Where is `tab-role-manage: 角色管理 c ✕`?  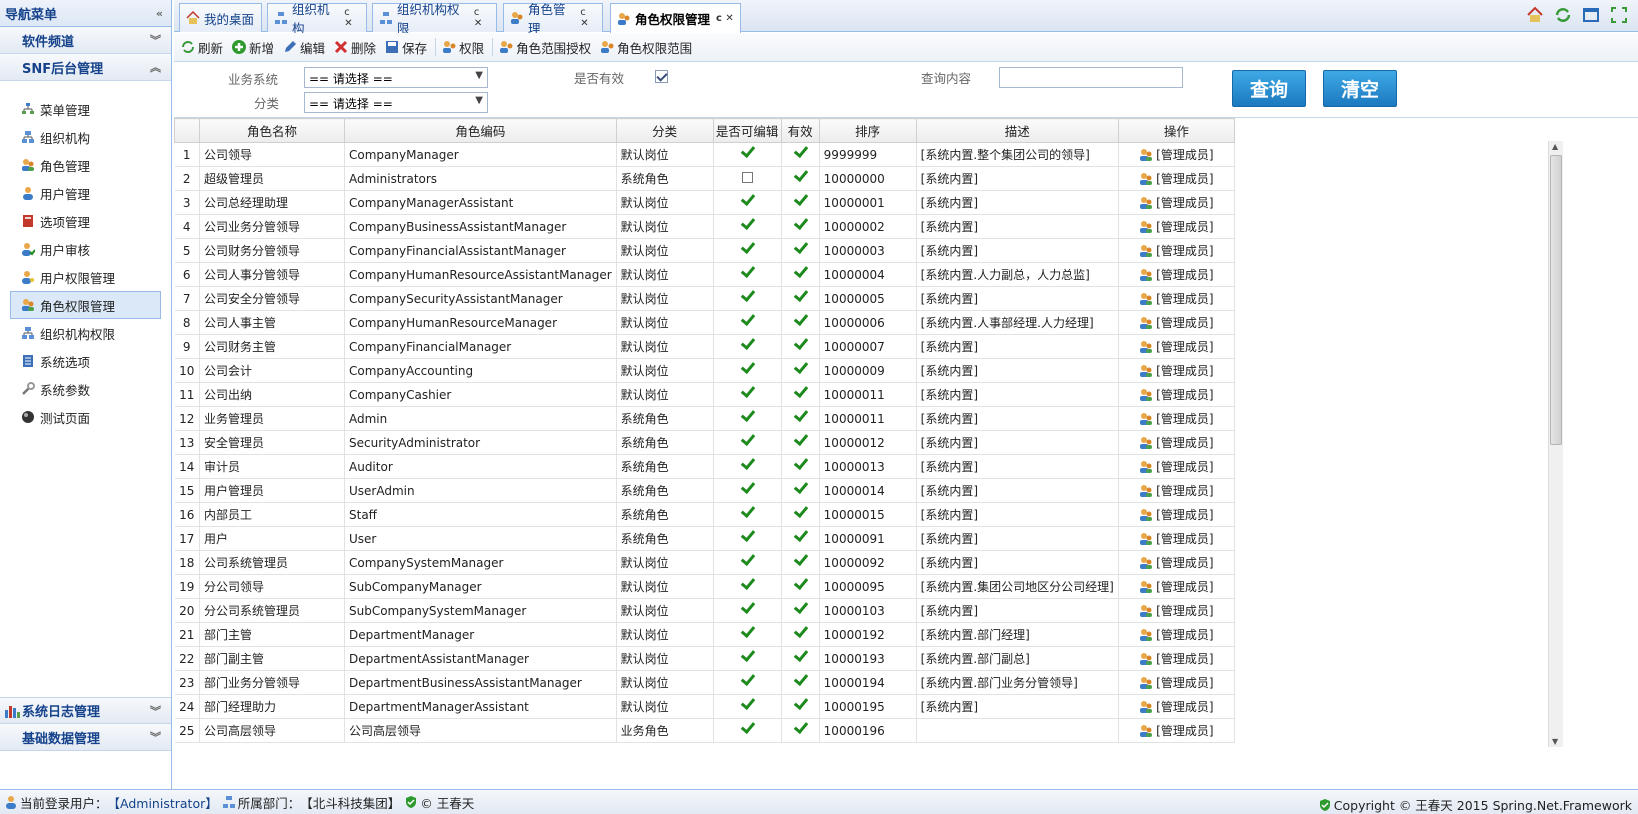
tab-role-manage: 角色管理 c ✕ is located at coordinates (553, 19).